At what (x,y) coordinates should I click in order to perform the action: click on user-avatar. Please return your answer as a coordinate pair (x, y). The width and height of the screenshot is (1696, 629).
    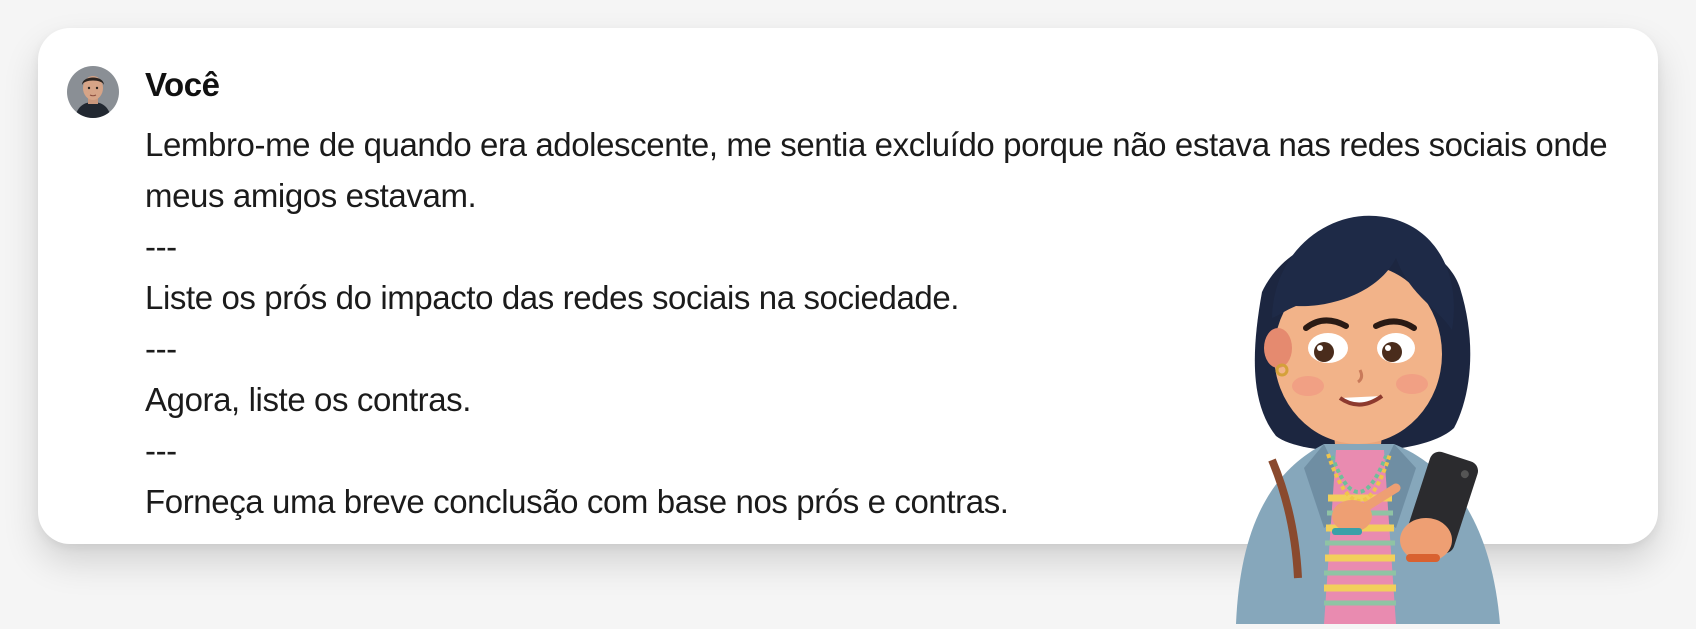
    Looking at the image, I should click on (93, 92).